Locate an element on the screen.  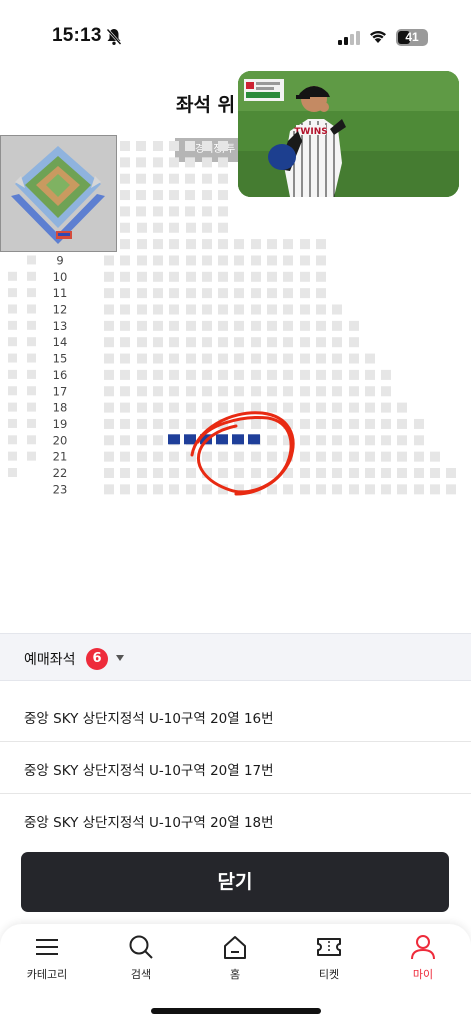
tab-search: 검색 is located at coordinates (141, 964).